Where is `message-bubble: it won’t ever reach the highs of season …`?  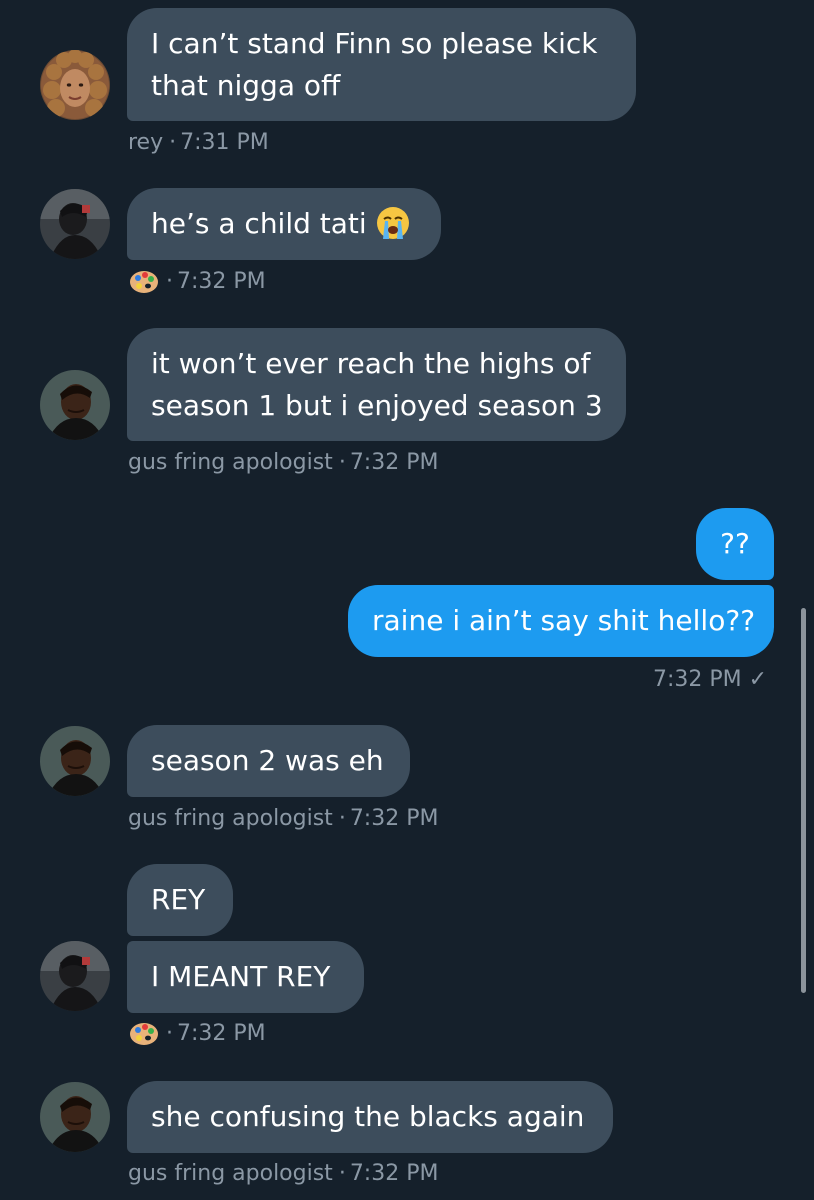 message-bubble: it won’t ever reach the highs of season … is located at coordinates (376, 384).